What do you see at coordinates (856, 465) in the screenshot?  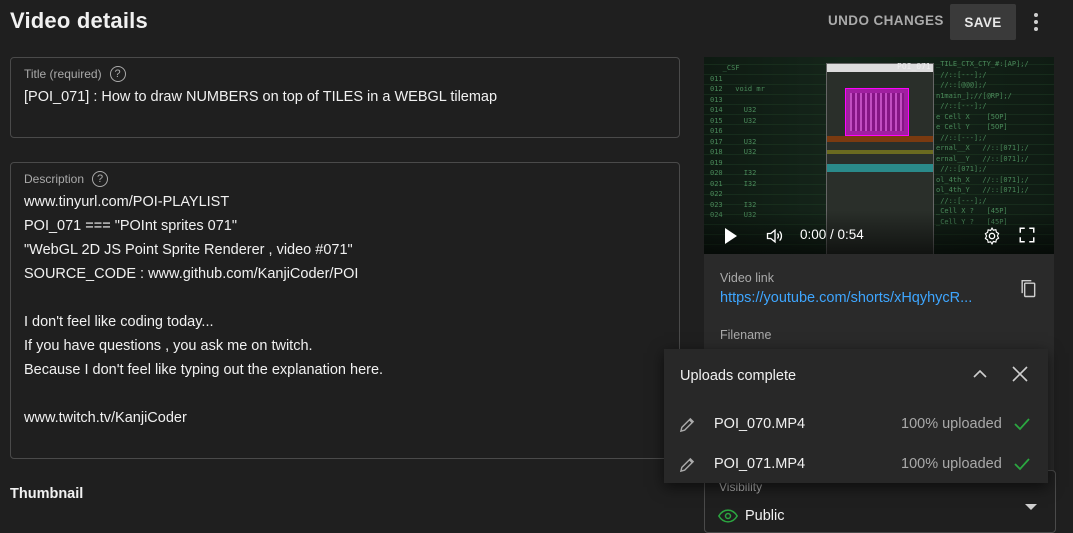 I see `upload-item: POI_071.MP4 100% uploaded` at bounding box center [856, 465].